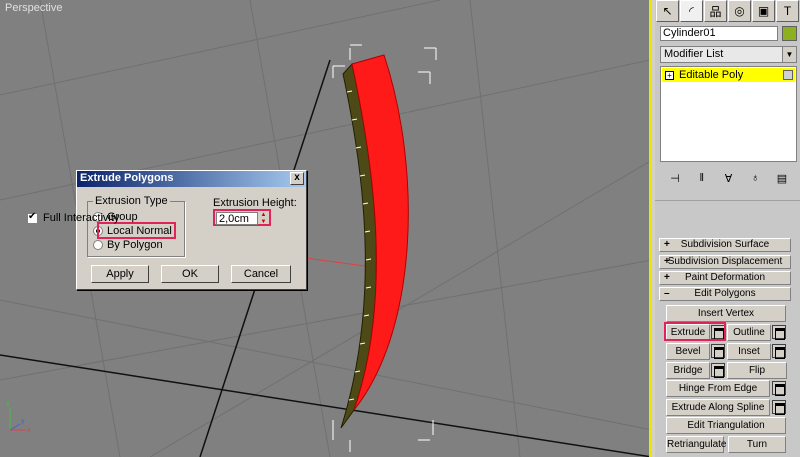  What do you see at coordinates (726, 425) in the screenshot?
I see `edit-triangulation-button: Edit Triangulation` at bounding box center [726, 425].